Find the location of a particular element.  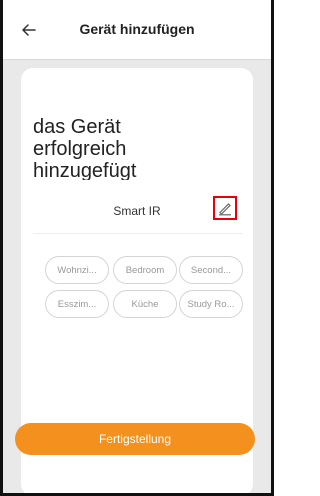

back-button is located at coordinates (29, 30).